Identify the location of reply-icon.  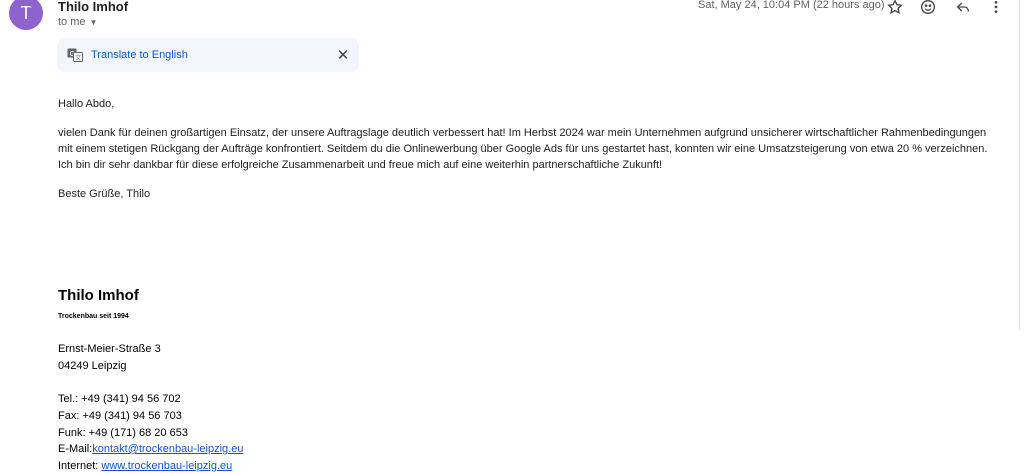
(963, 8).